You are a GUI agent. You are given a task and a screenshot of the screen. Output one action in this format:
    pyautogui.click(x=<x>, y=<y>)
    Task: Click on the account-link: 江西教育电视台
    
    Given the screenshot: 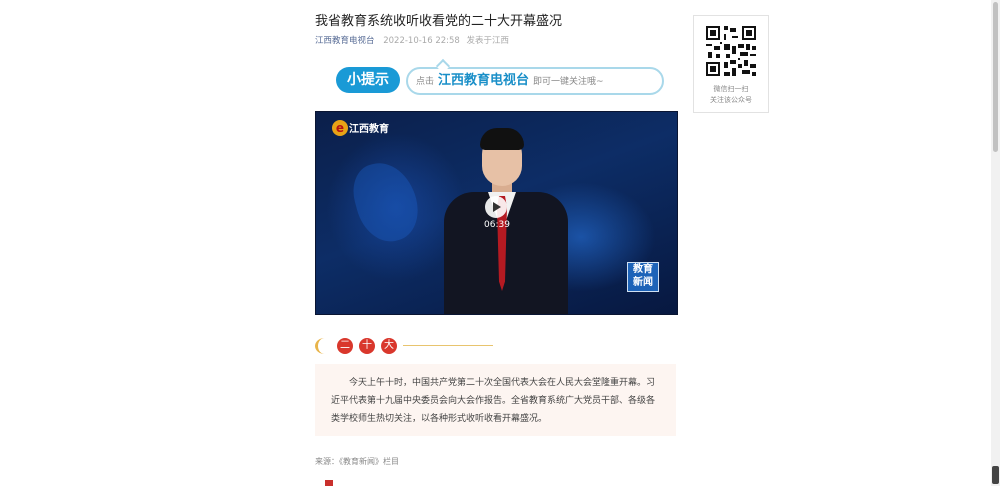 What is the action you would take?
    pyautogui.click(x=345, y=41)
    